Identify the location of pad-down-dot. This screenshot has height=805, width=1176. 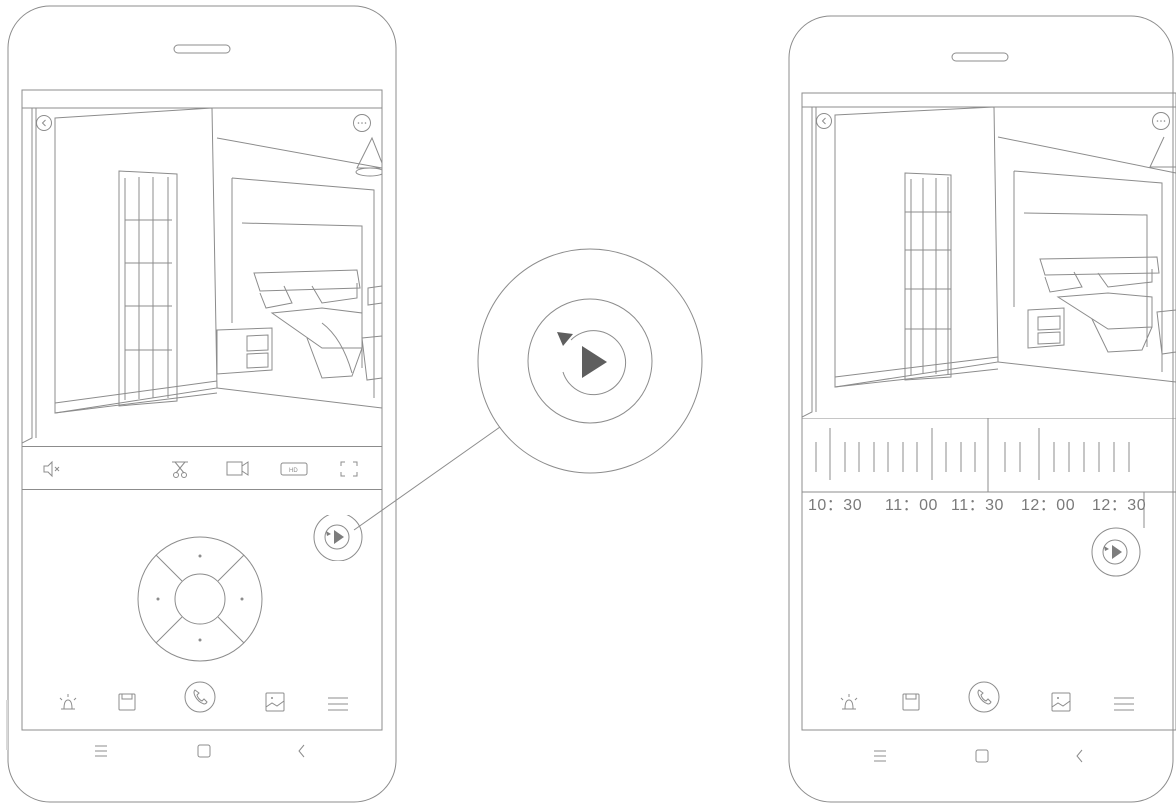
(200, 640).